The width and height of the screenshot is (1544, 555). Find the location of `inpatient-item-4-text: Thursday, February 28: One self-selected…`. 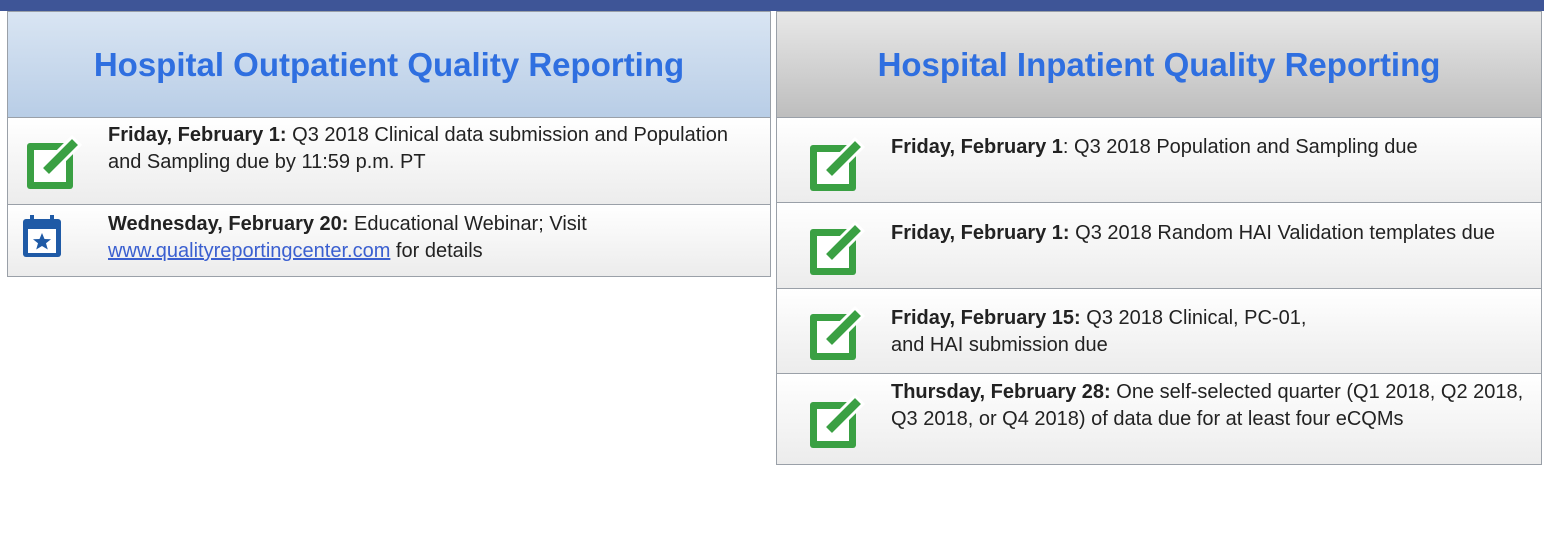

inpatient-item-4-text: Thursday, February 28: One self-selected… is located at coordinates (1211, 406).